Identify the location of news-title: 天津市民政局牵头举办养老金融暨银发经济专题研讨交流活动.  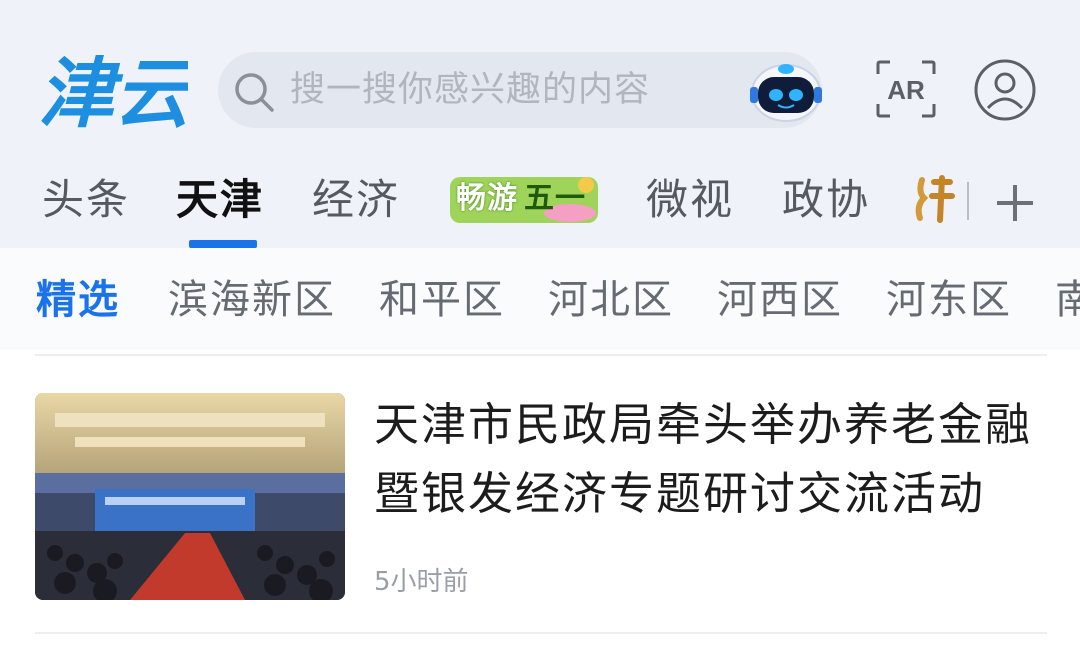
(712, 459).